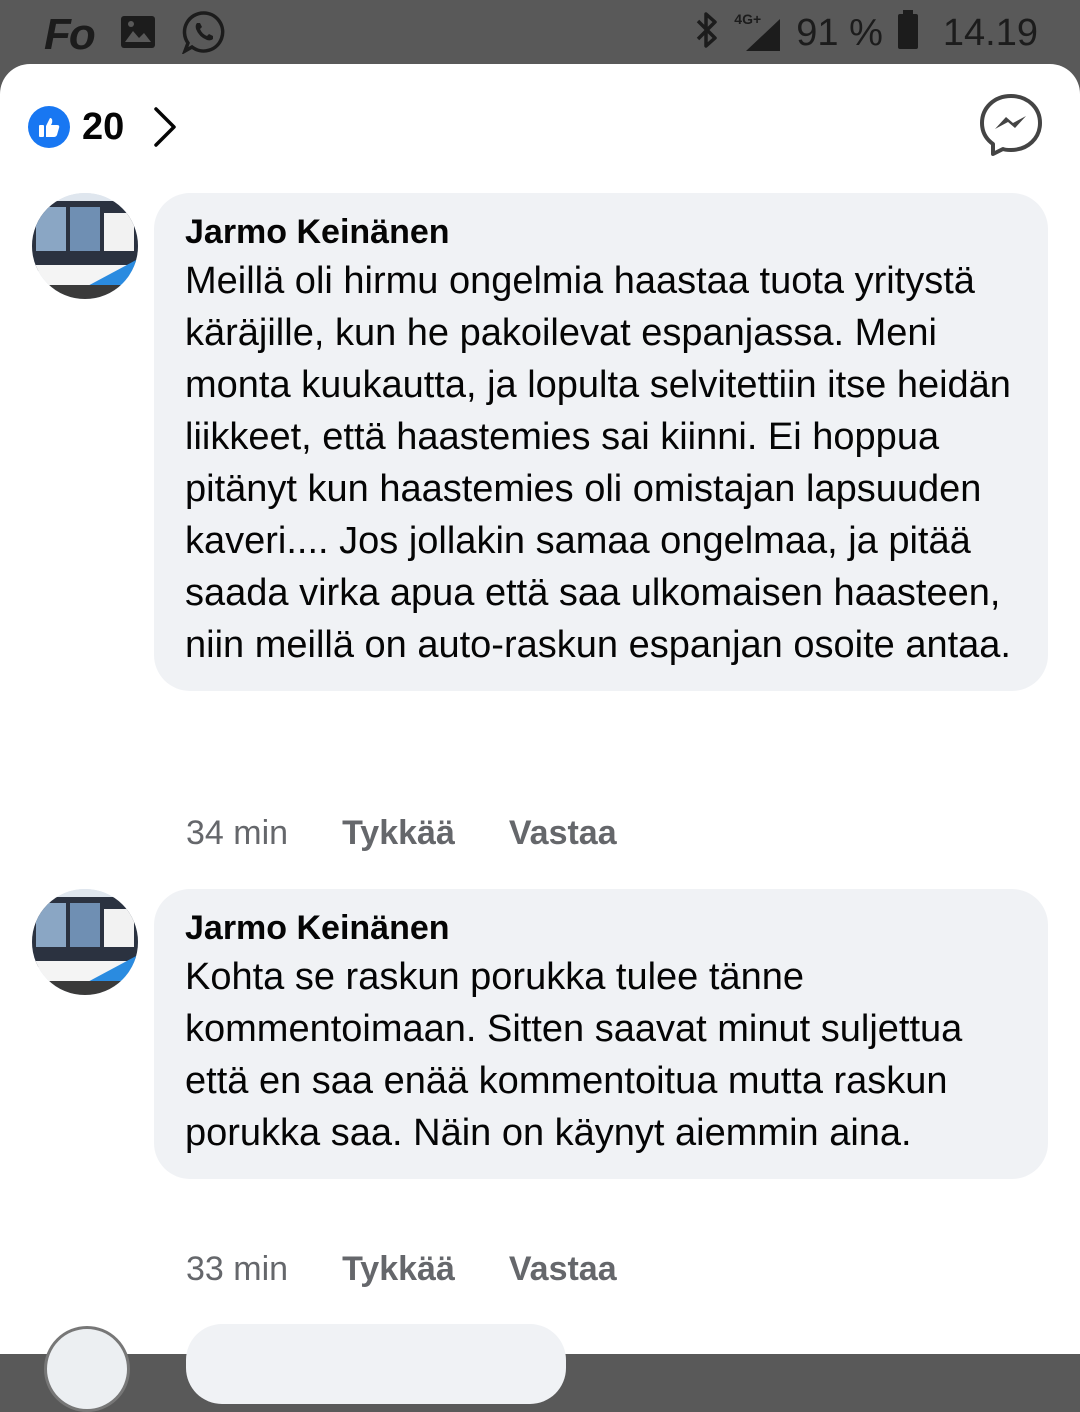  What do you see at coordinates (839, 32) in the screenshot?
I see `battery-percent: 91 %` at bounding box center [839, 32].